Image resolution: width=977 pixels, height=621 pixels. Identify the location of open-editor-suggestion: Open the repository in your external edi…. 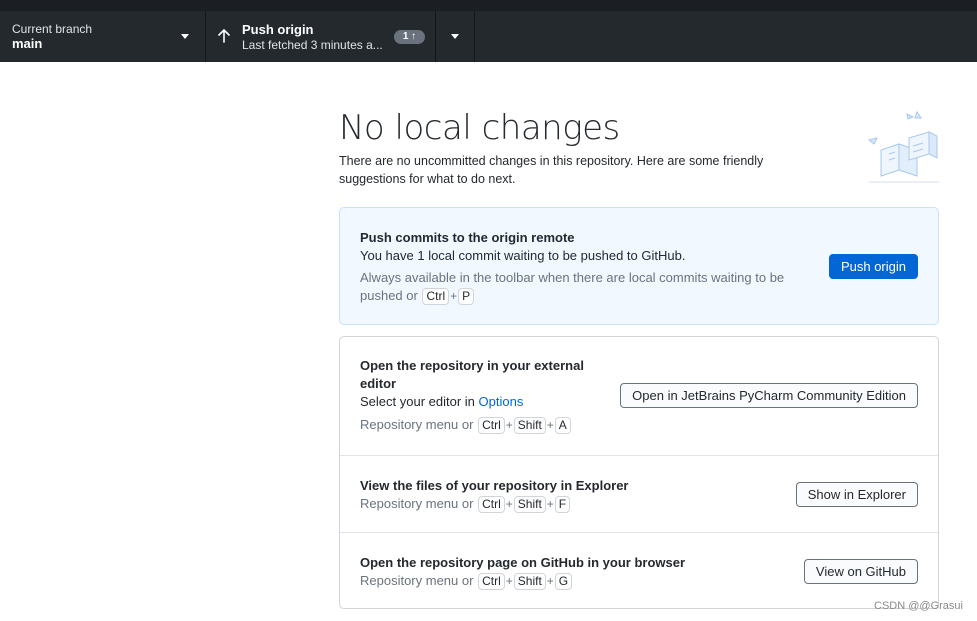
(639, 396).